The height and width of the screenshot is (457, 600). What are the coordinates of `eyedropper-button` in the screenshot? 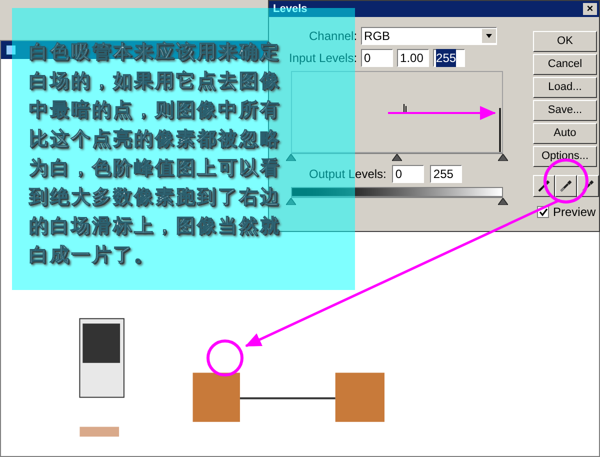 It's located at (566, 186).